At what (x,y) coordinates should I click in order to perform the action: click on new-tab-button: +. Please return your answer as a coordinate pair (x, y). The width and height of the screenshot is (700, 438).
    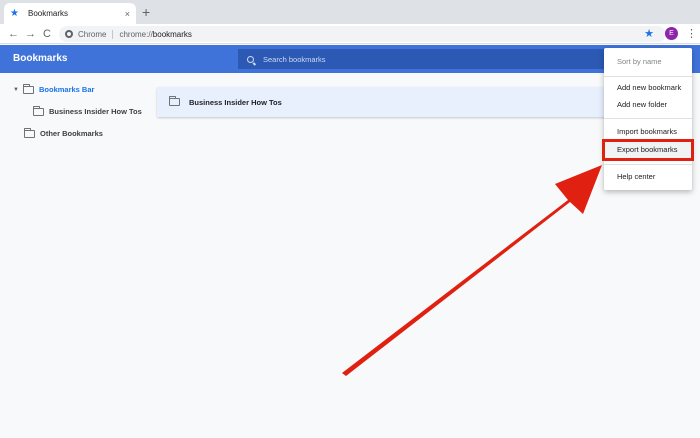
    Looking at the image, I should click on (146, 12).